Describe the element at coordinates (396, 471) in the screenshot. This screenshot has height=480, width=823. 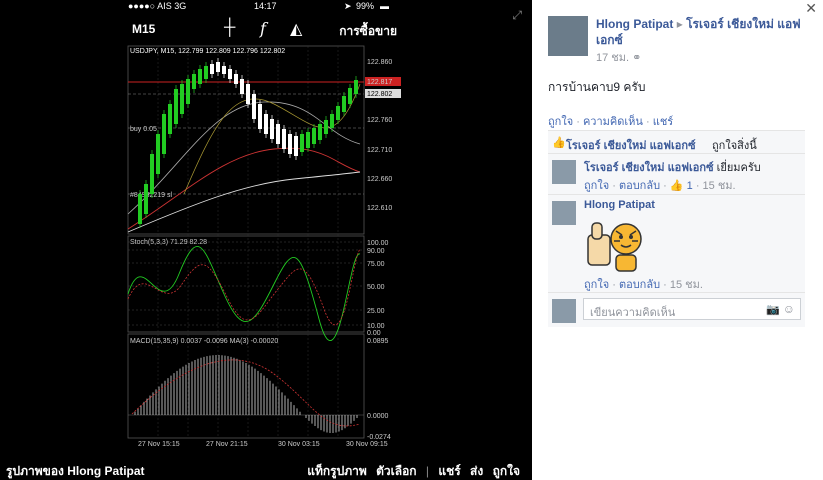
I see `options-link: ตัวเลือก` at that location.